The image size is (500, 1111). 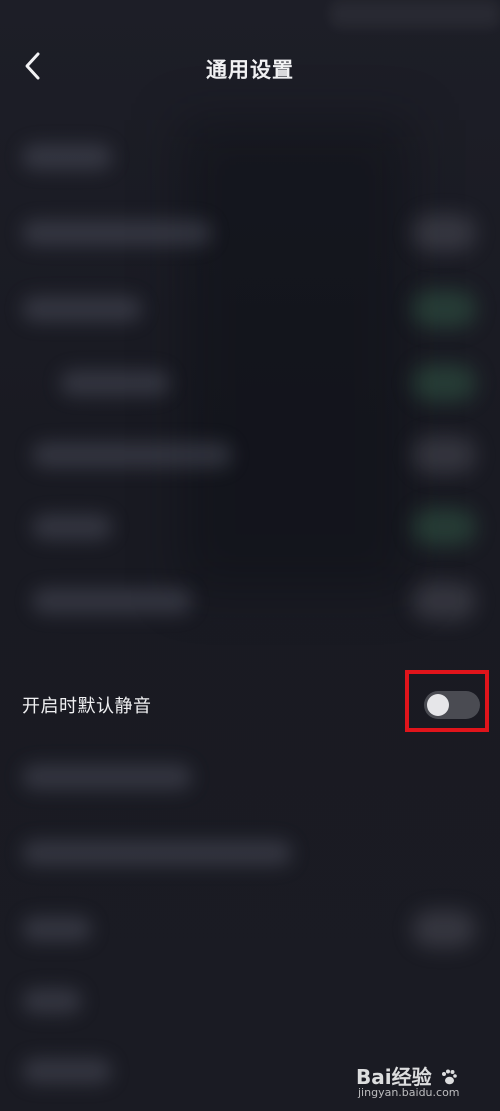 What do you see at coordinates (452, 705) in the screenshot?
I see `mute-by-default-toggle` at bounding box center [452, 705].